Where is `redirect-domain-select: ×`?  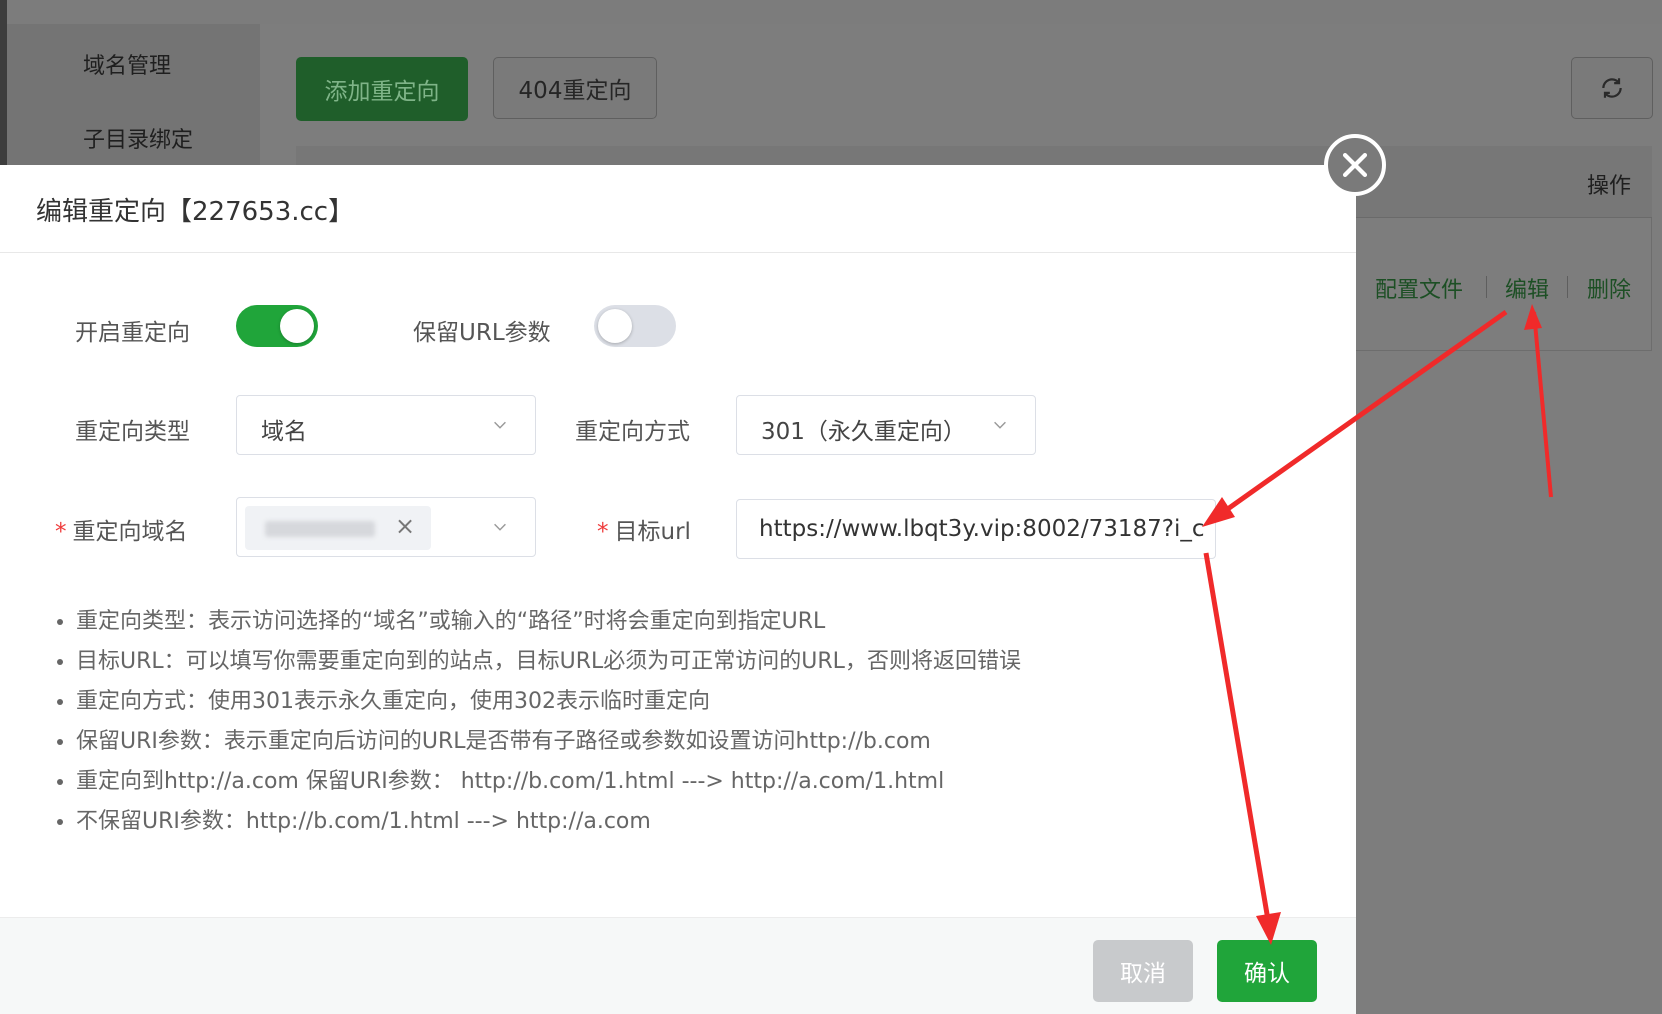 redirect-domain-select: × is located at coordinates (386, 527).